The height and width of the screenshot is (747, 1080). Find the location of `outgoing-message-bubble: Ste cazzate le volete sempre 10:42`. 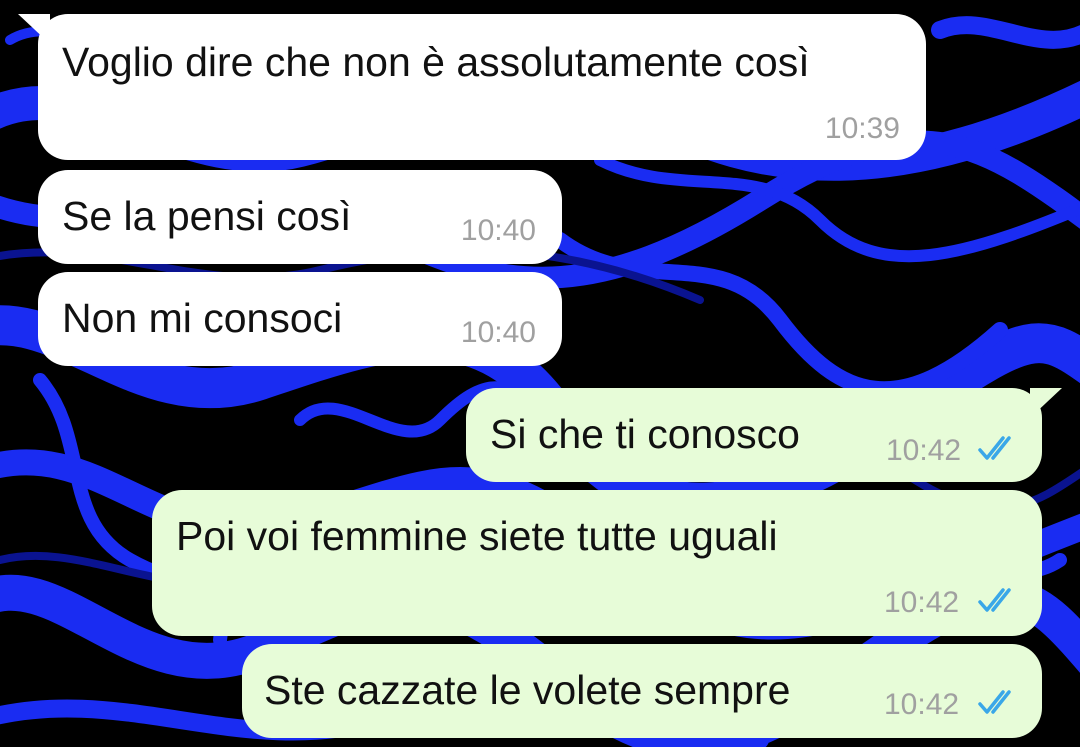

outgoing-message-bubble: Ste cazzate le volete sempre 10:42 is located at coordinates (642, 691).